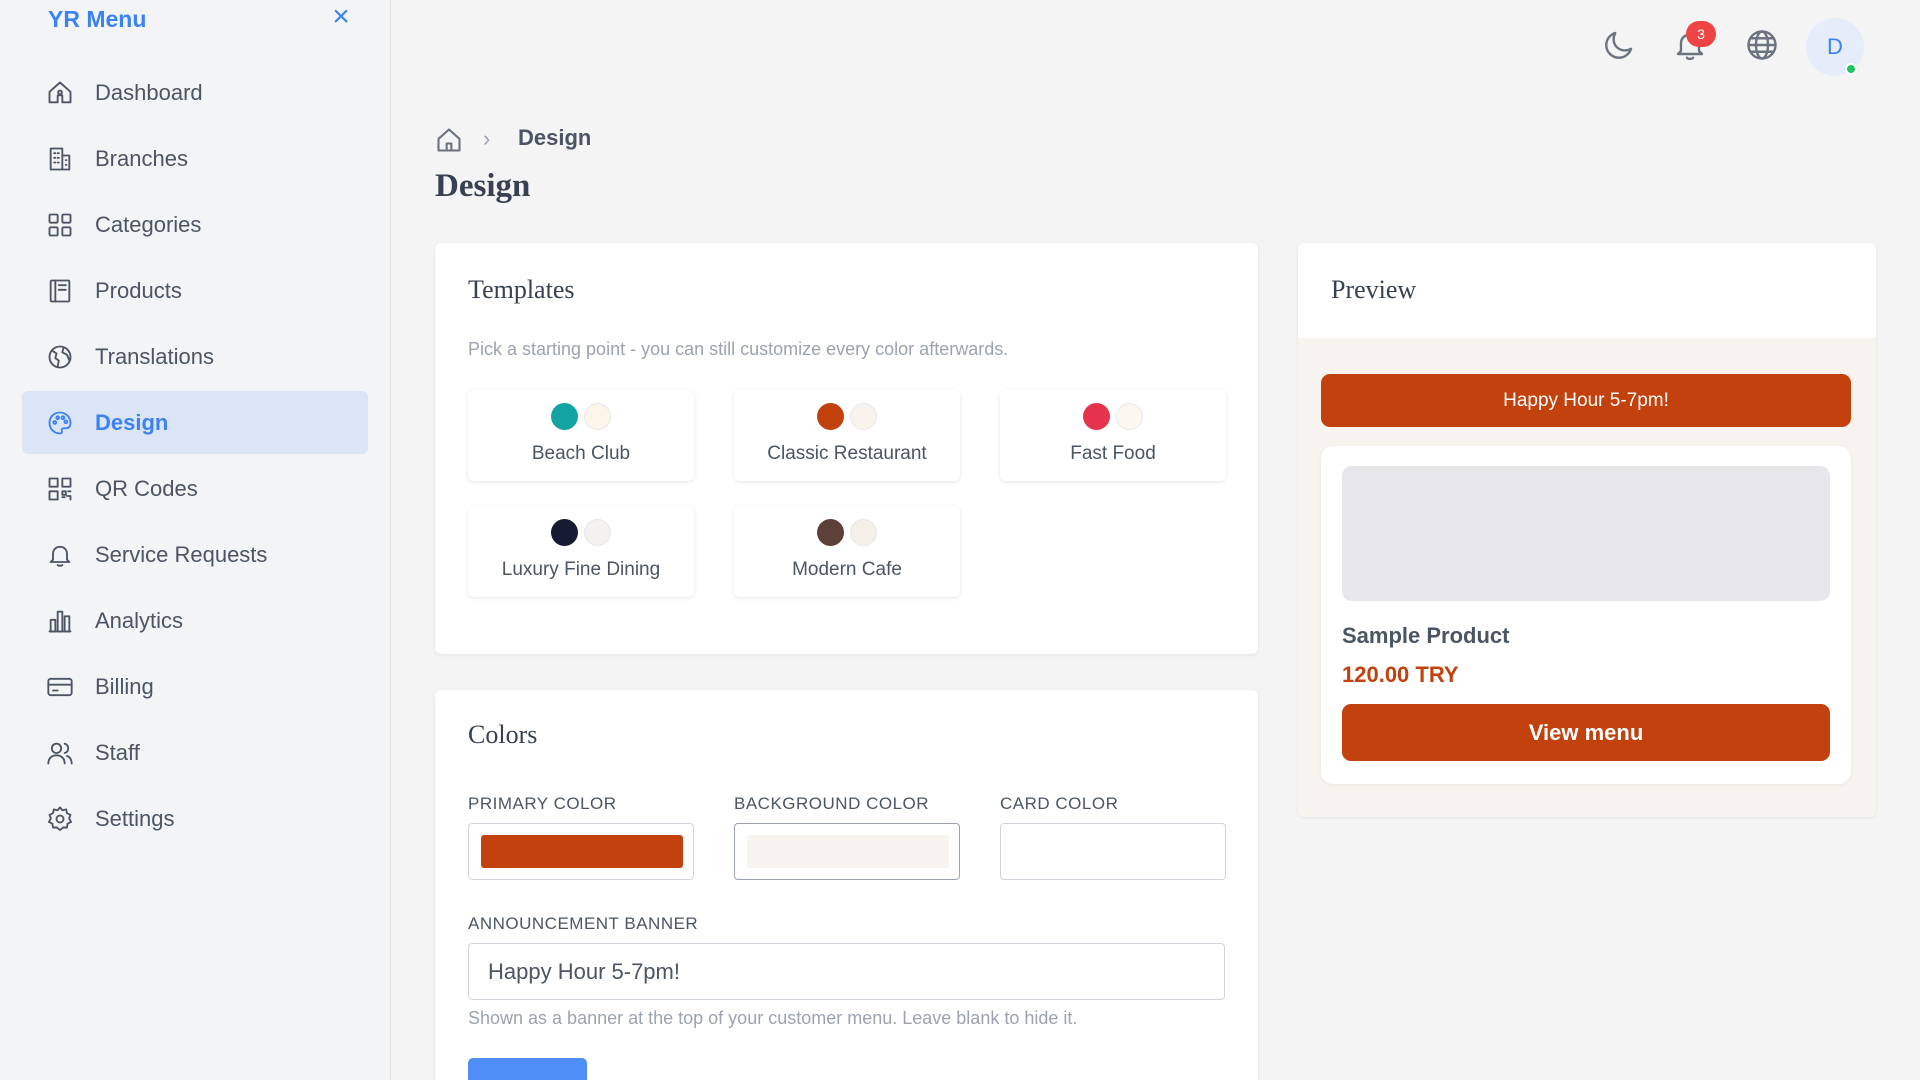 This screenshot has width=1920, height=1080. I want to click on announcement-banner-label: ANNOUNCEMENT BANNER, so click(583, 923).